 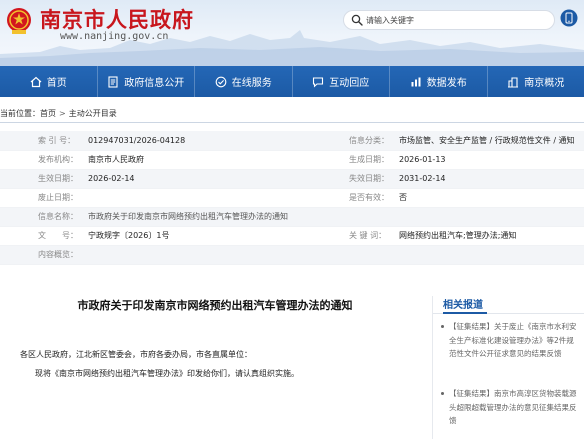 I want to click on related-divider-accent, so click(x=465, y=313).